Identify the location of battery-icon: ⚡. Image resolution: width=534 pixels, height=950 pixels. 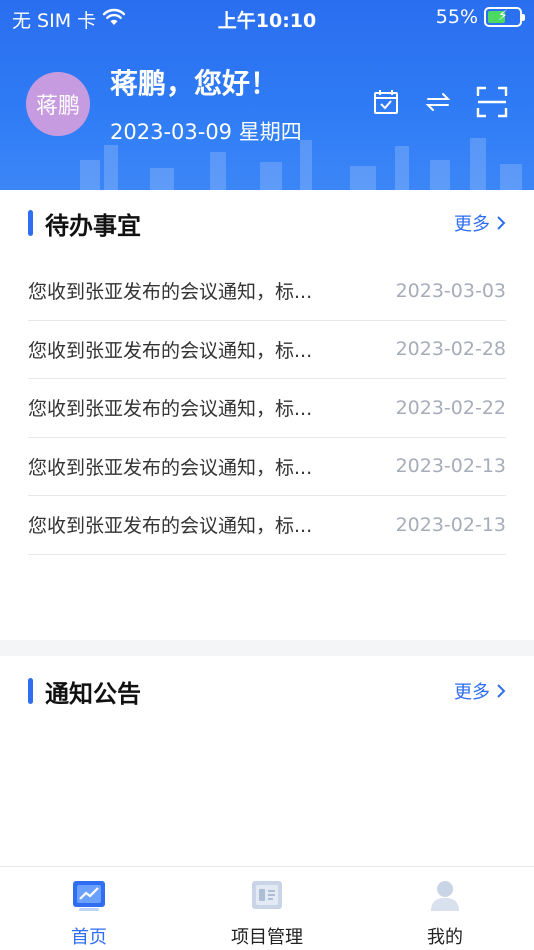
(504, 17).